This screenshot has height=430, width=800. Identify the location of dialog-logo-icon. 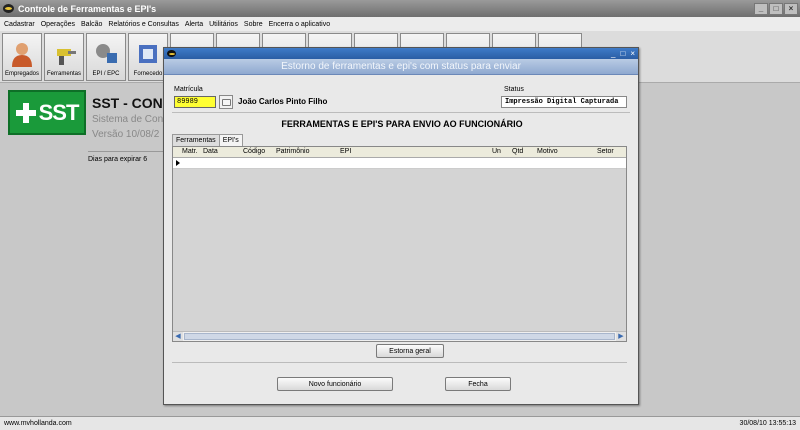
(171, 53).